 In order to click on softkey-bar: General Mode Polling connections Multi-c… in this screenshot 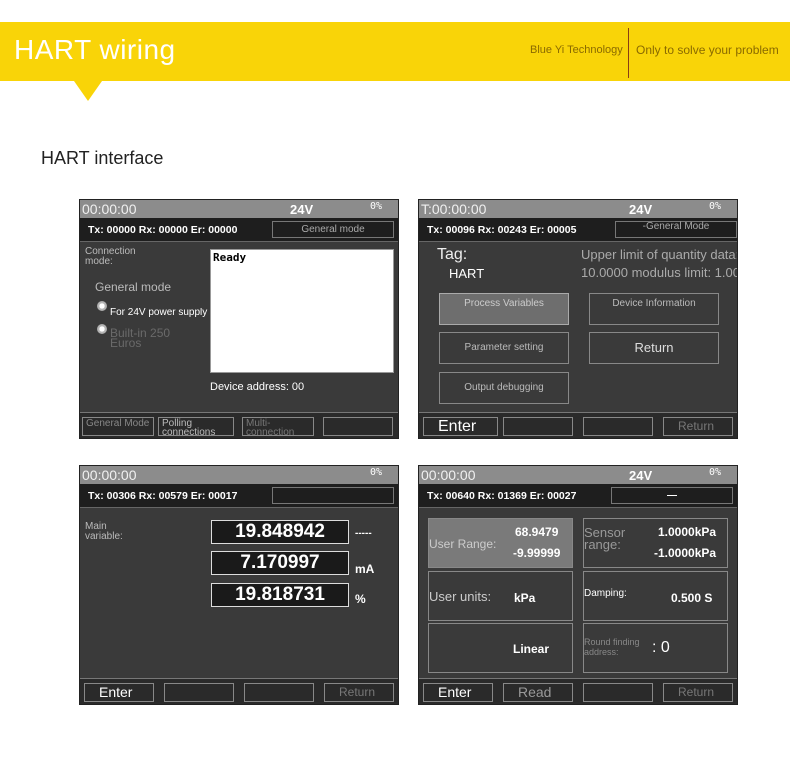, I will do `click(239, 425)`.